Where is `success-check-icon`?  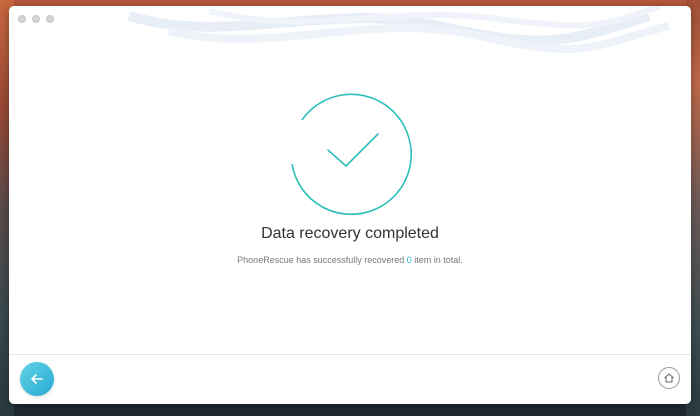 success-check-icon is located at coordinates (349, 155).